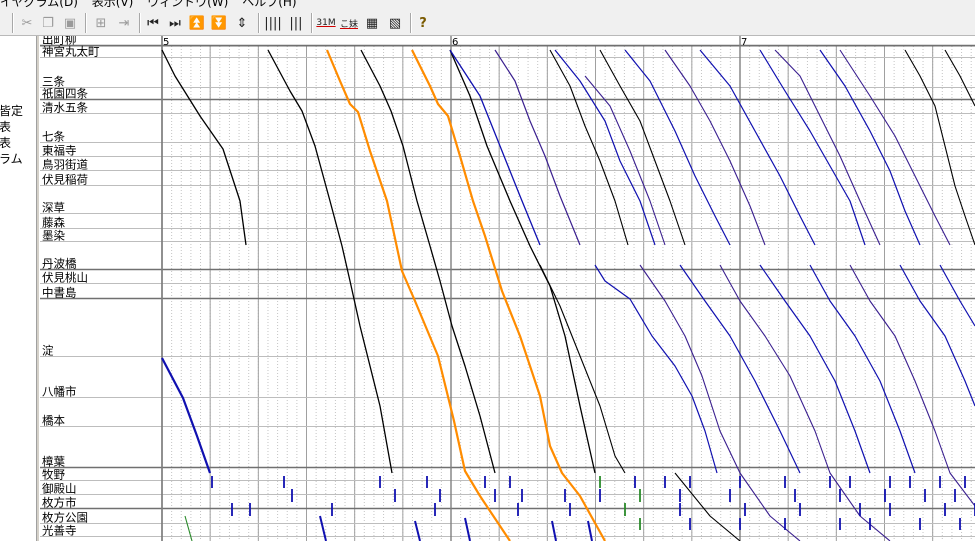 The image size is (975, 541). I want to click on cut-icon: ✂, so click(27, 23).